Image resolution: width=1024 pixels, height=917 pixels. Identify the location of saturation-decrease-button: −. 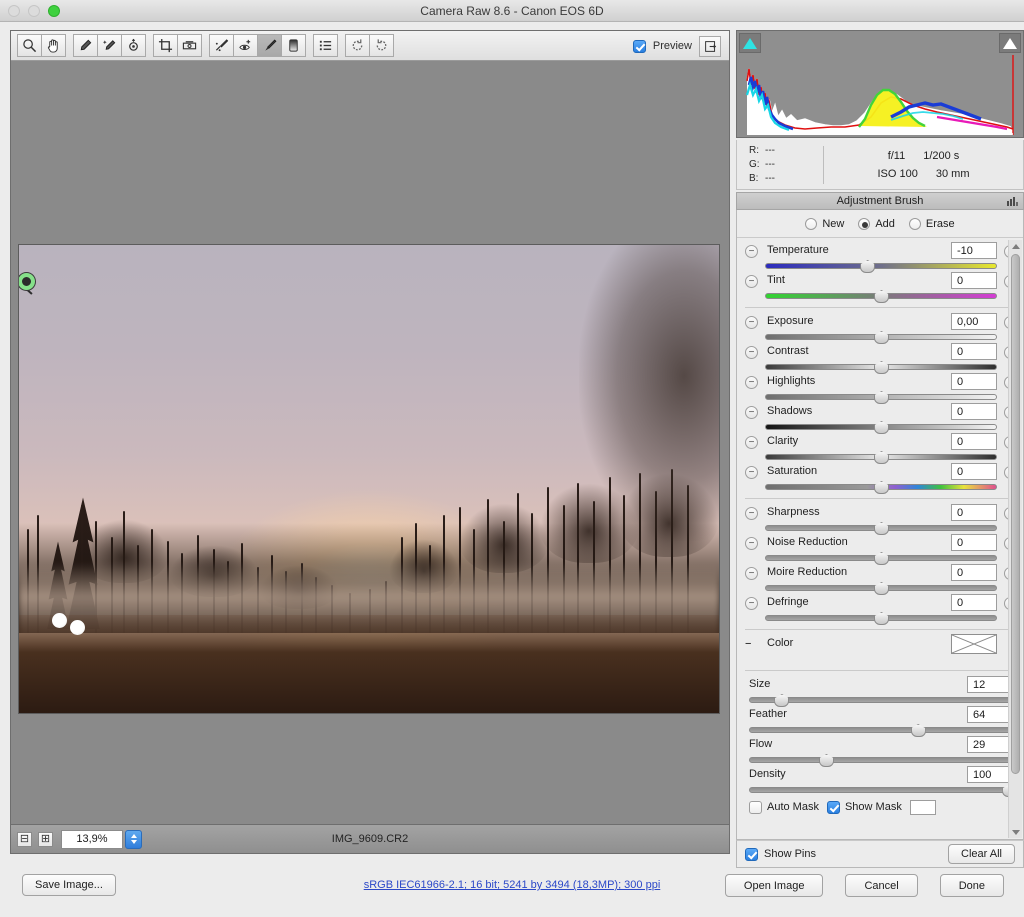
(751, 472).